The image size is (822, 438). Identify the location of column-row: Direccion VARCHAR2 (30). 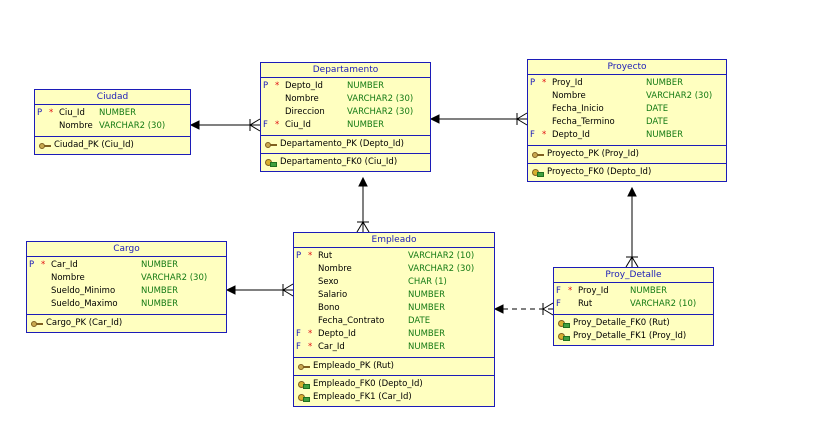
(345, 112).